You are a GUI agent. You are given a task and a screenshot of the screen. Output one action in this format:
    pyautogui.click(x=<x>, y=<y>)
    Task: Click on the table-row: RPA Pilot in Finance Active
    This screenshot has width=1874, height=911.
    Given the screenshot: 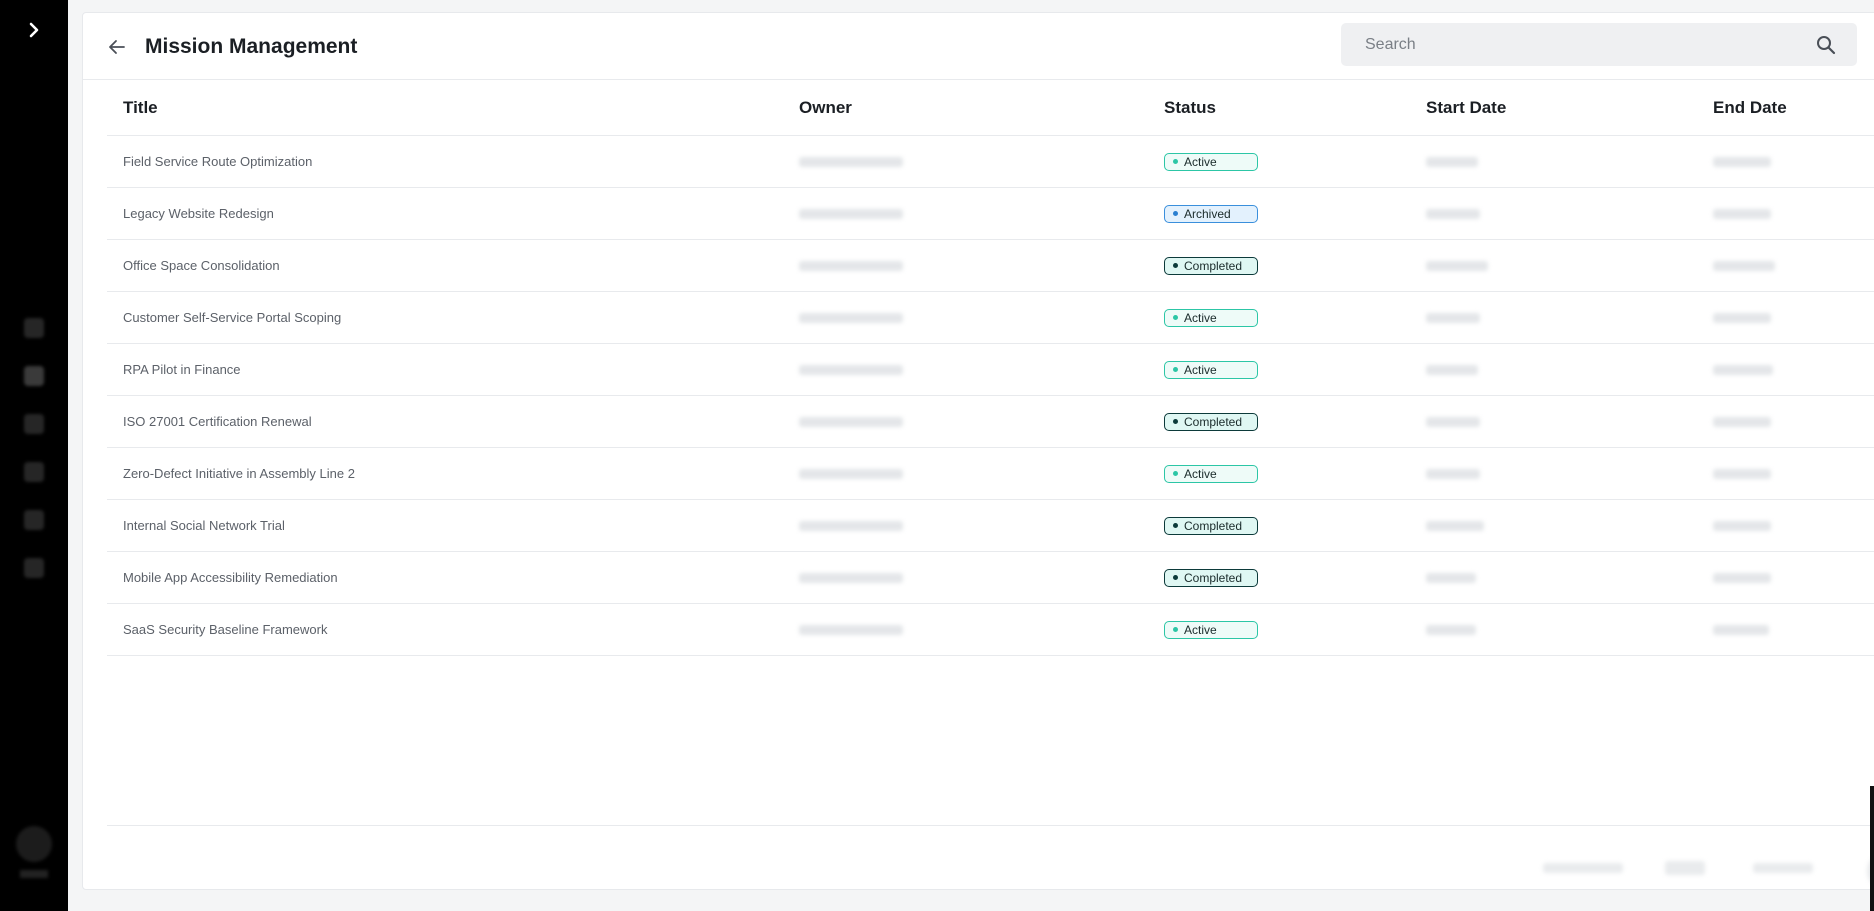 What is the action you would take?
    pyautogui.click(x=990, y=370)
    